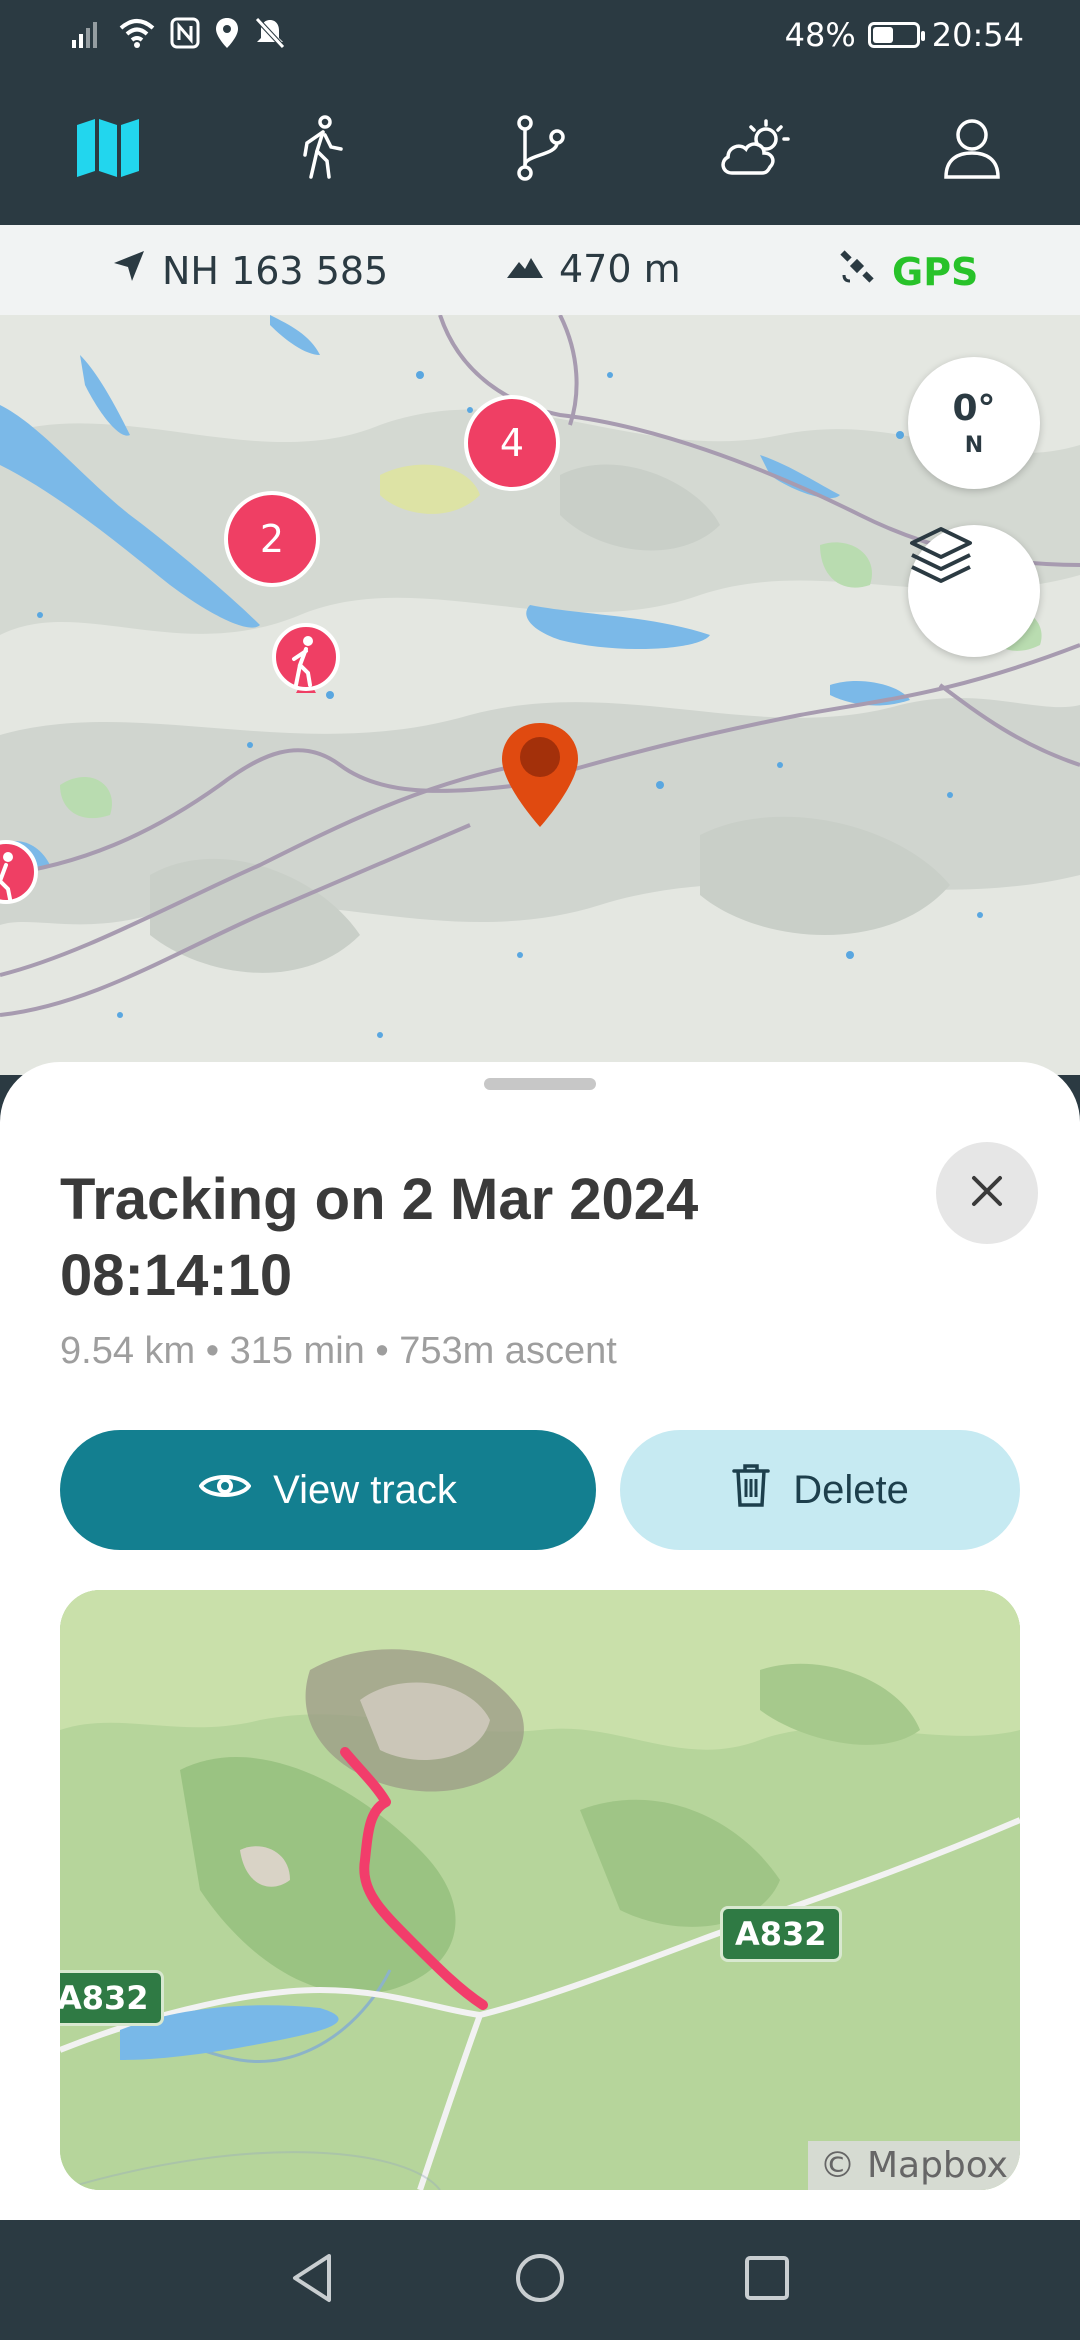  I want to click on nav-map, so click(108, 150).